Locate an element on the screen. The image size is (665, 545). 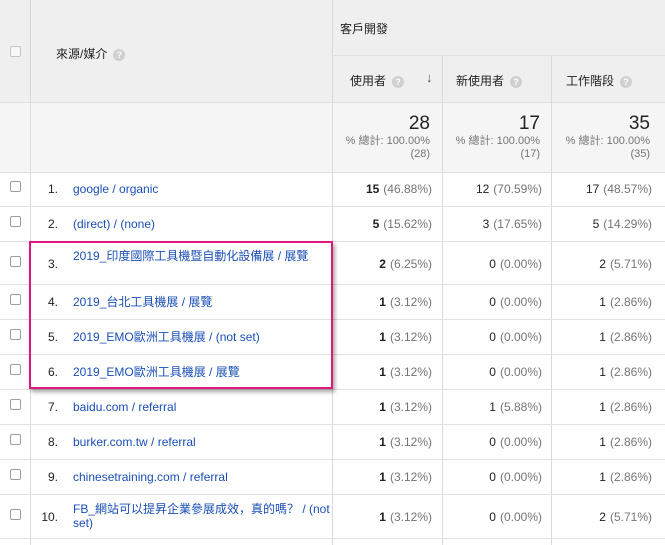
source-medium-link: FB_網站可以提昇企業參展成效，真的嗎？ / (not set) is located at coordinates (202, 516).